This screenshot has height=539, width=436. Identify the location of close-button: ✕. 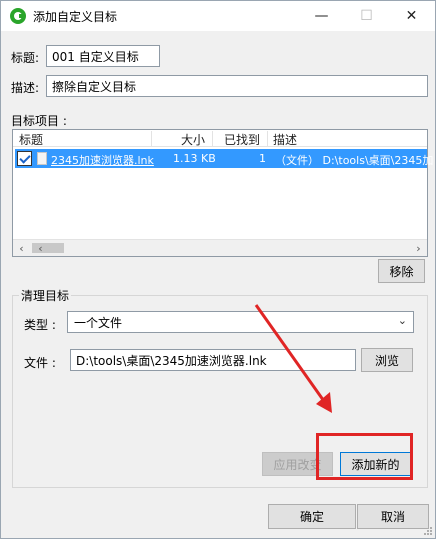
(411, 16).